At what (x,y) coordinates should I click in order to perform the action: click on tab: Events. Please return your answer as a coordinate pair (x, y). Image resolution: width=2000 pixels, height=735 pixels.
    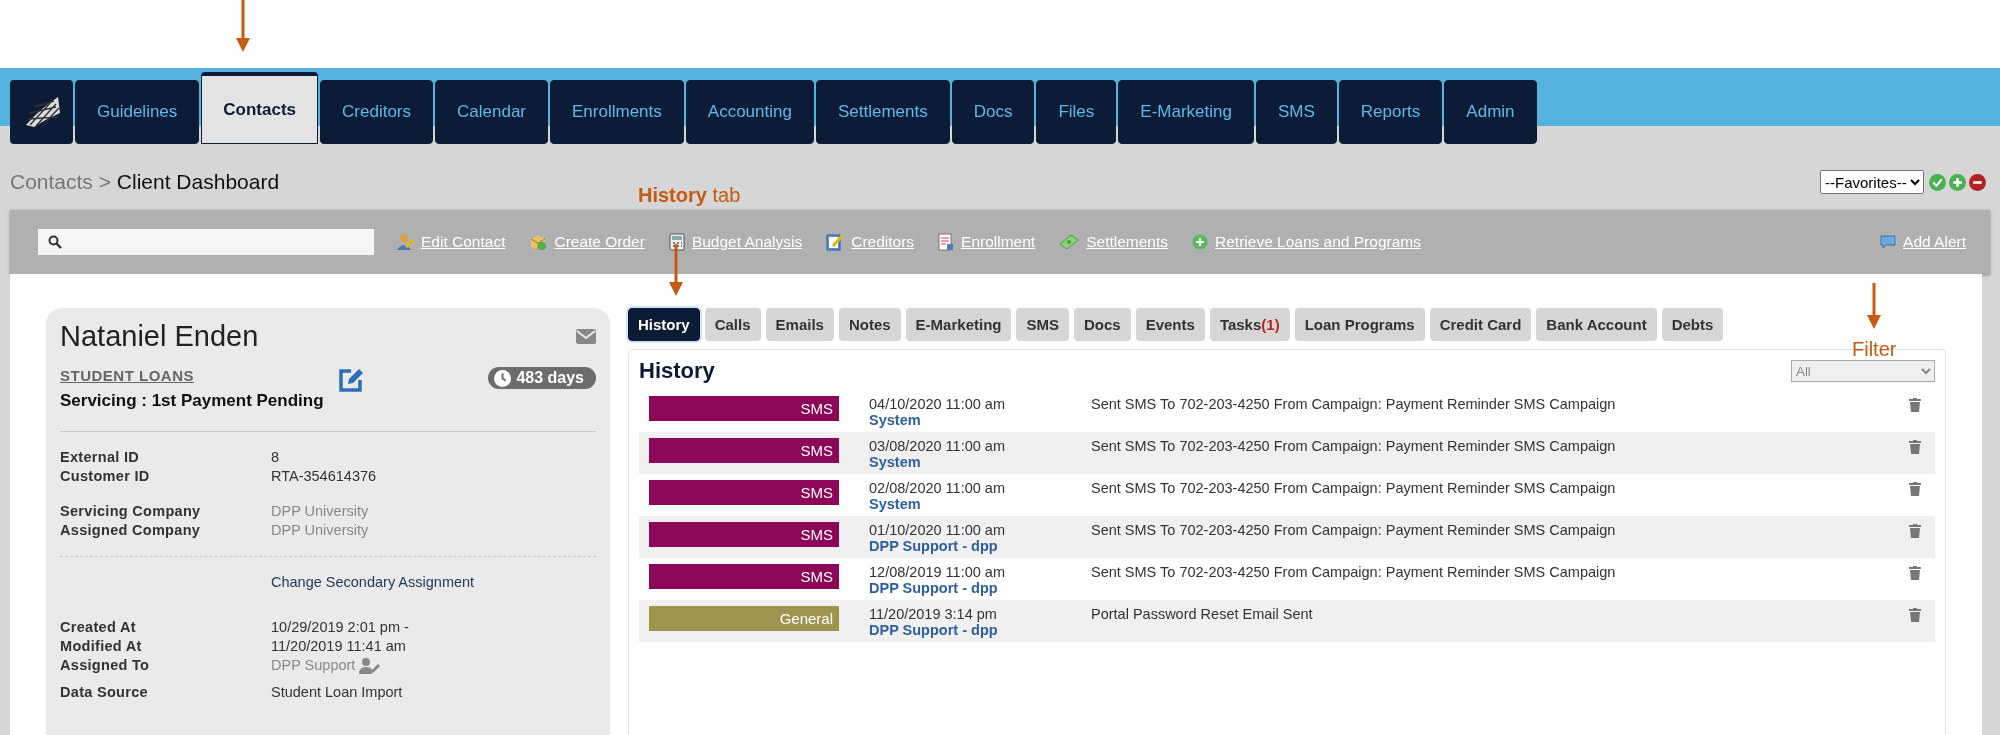
    Looking at the image, I should click on (1170, 324).